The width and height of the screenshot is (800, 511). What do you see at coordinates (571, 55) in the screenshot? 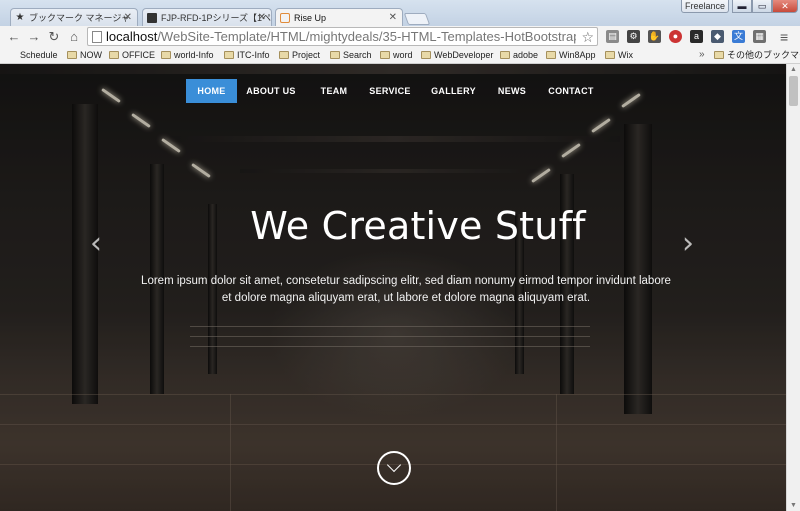
I see `bookmark-win8app: Win8App` at bounding box center [571, 55].